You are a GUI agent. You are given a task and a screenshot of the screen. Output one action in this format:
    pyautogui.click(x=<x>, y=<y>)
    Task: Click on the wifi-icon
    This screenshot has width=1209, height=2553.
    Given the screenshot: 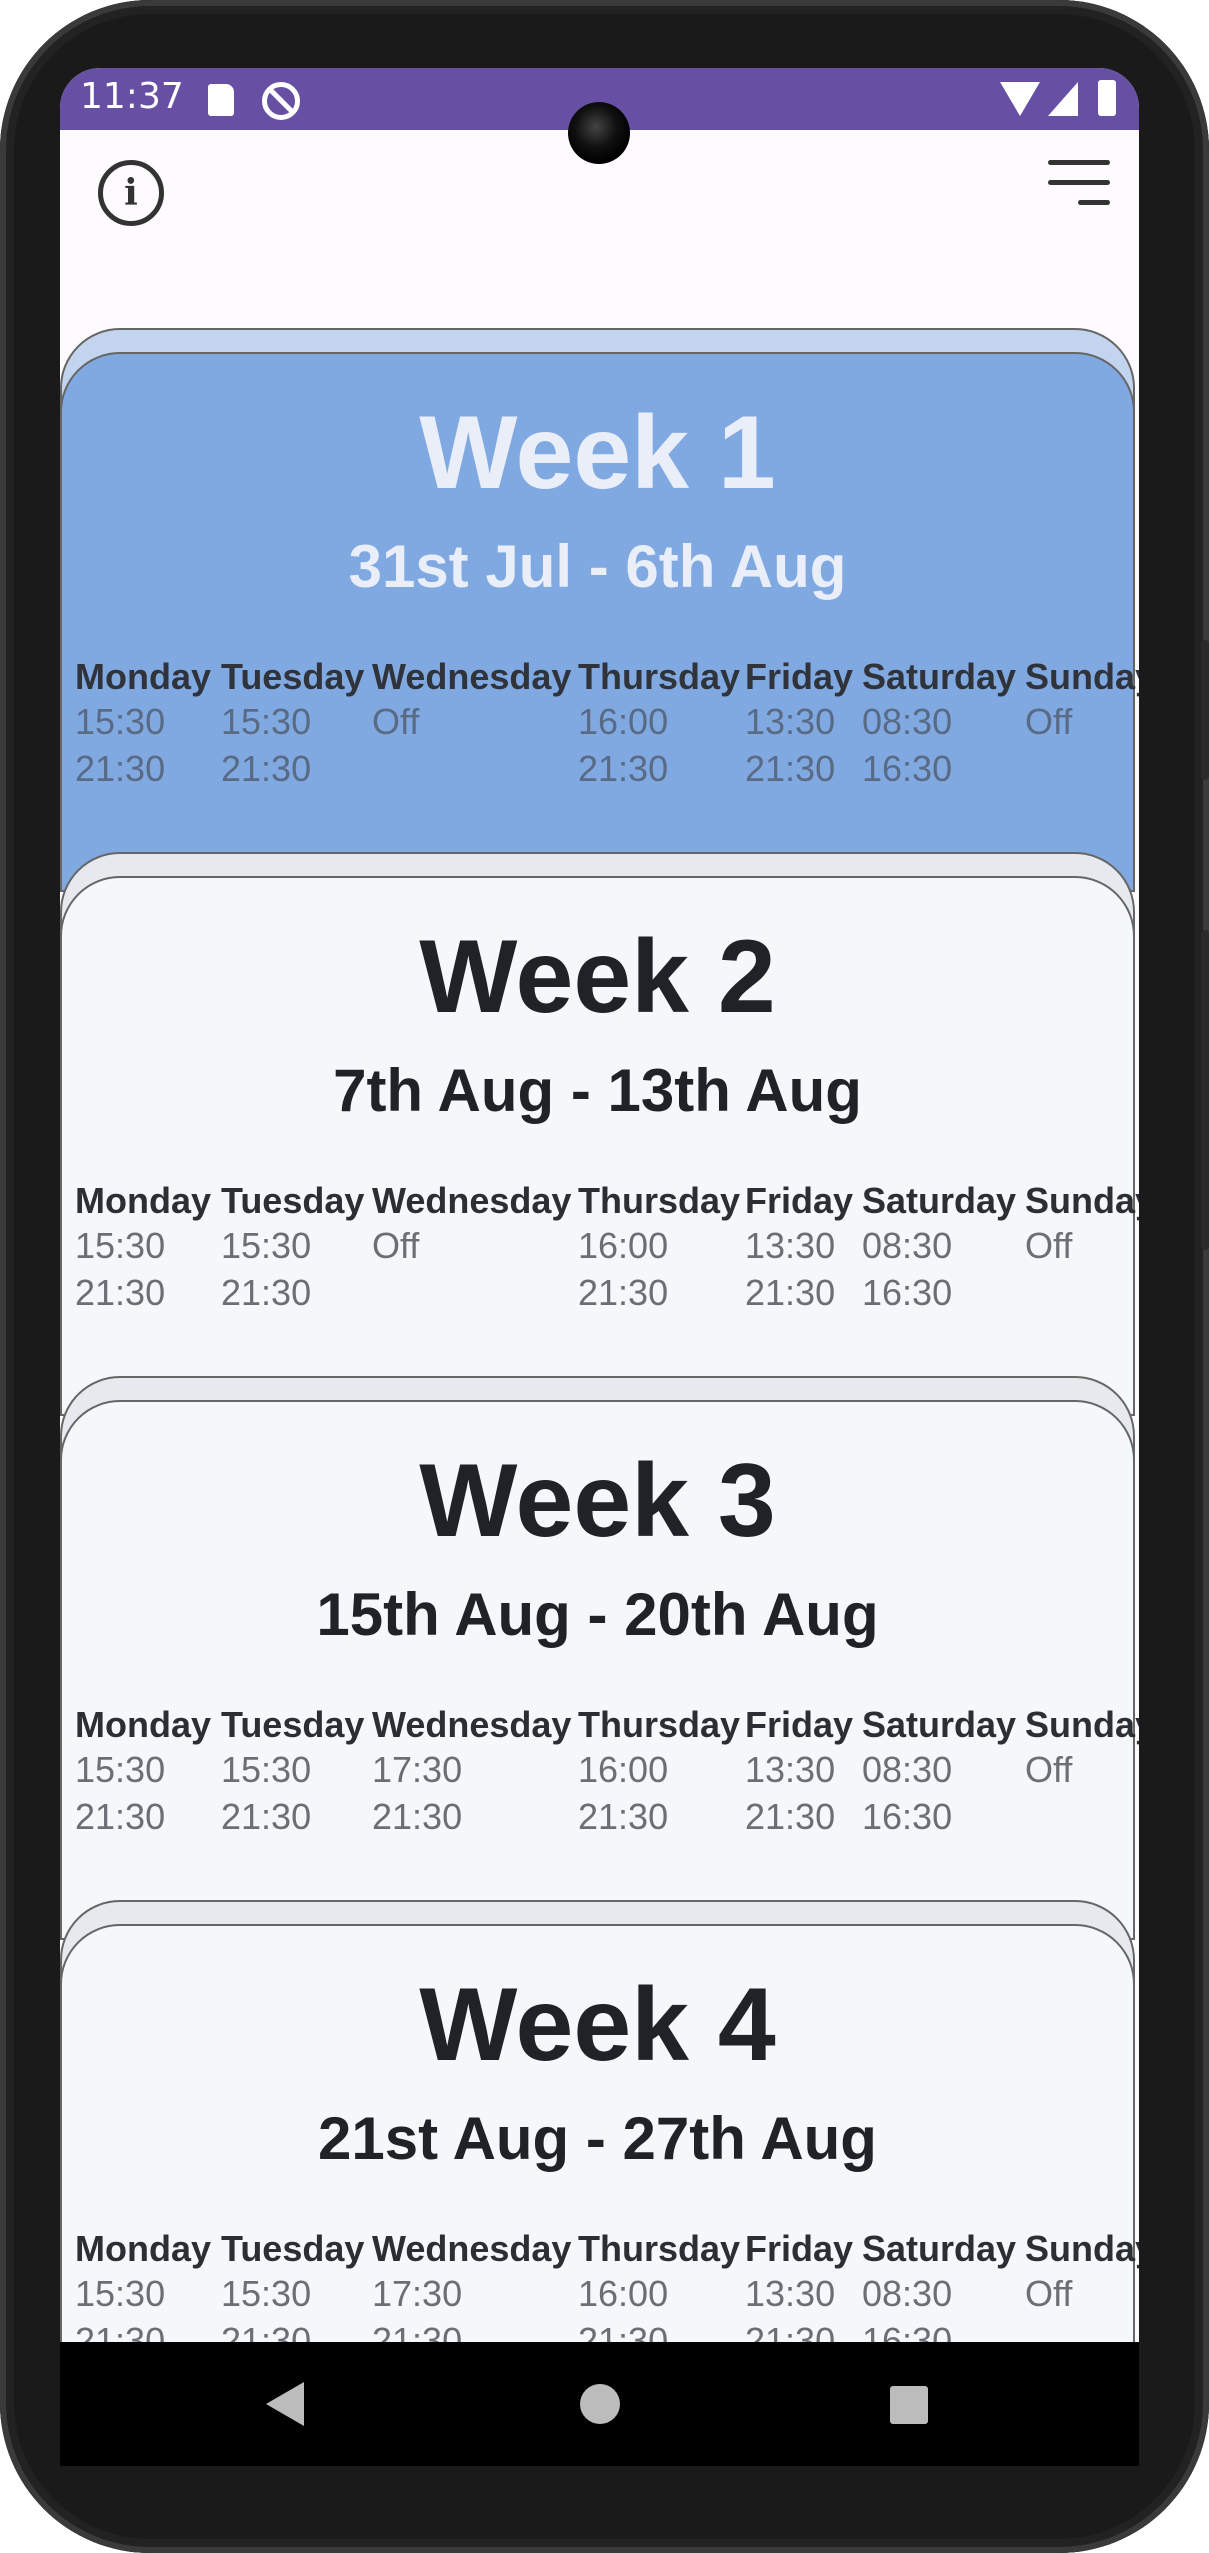 What is the action you would take?
    pyautogui.click(x=1020, y=99)
    